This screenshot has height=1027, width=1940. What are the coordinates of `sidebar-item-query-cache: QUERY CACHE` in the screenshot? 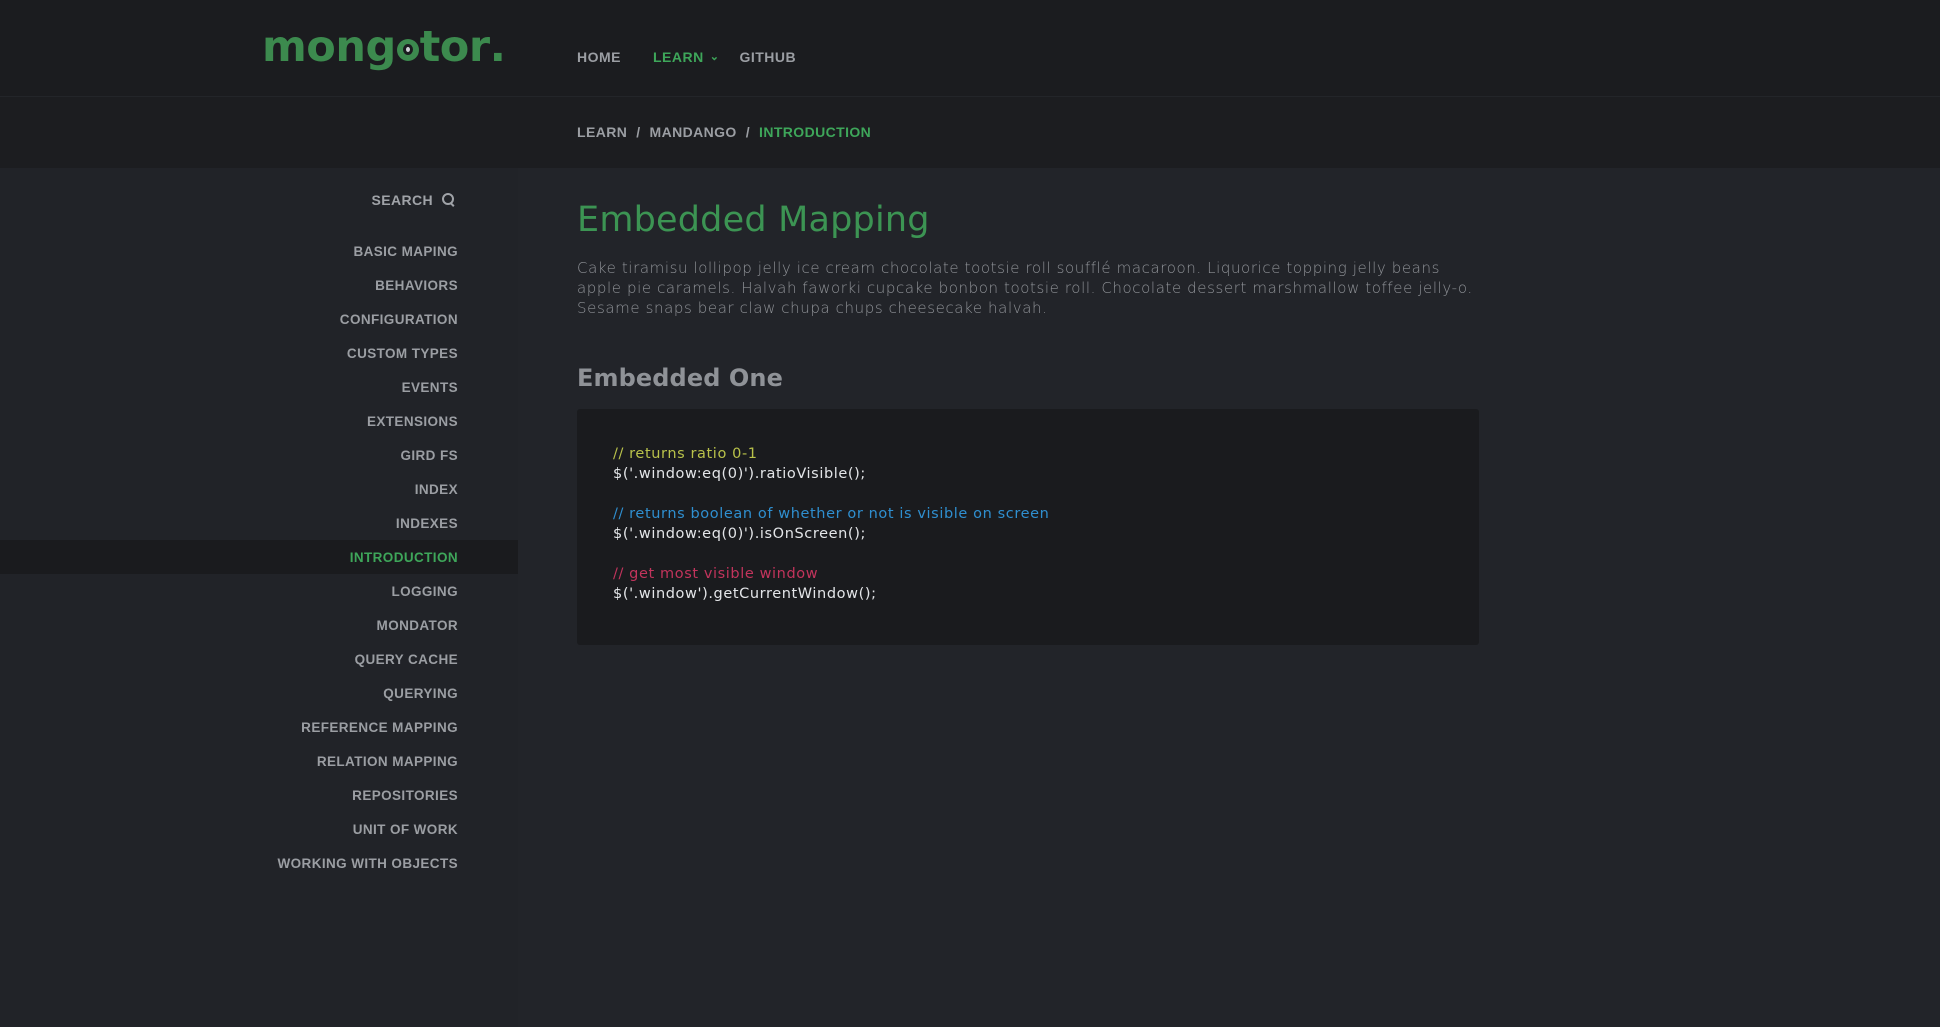 It's located at (259, 659).